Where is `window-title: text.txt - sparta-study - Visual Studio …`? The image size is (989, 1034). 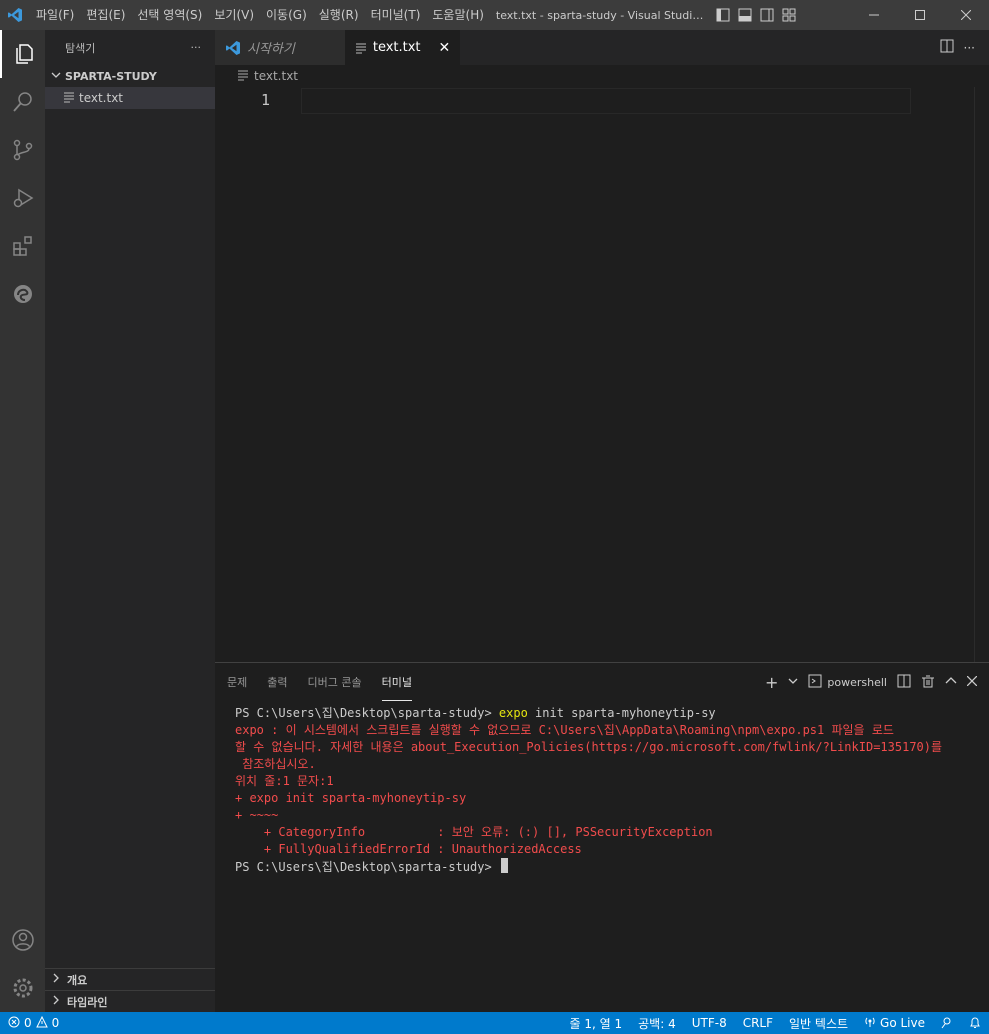 window-title: text.txt - sparta-study - Visual Studio … is located at coordinates (601, 15).